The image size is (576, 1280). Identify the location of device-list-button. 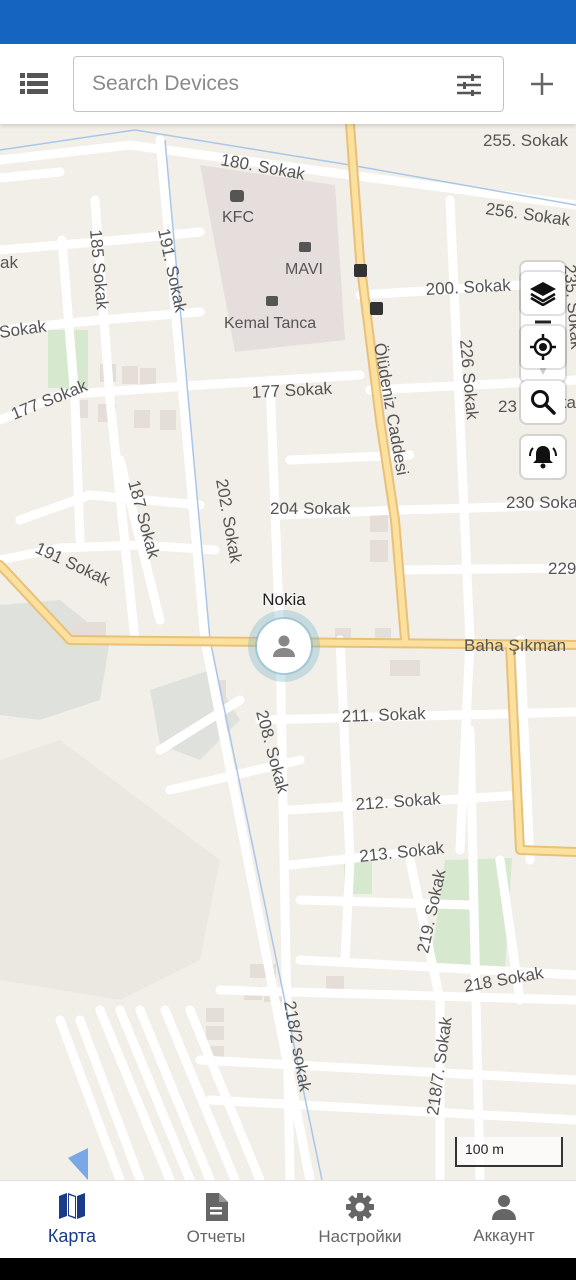
(34, 84).